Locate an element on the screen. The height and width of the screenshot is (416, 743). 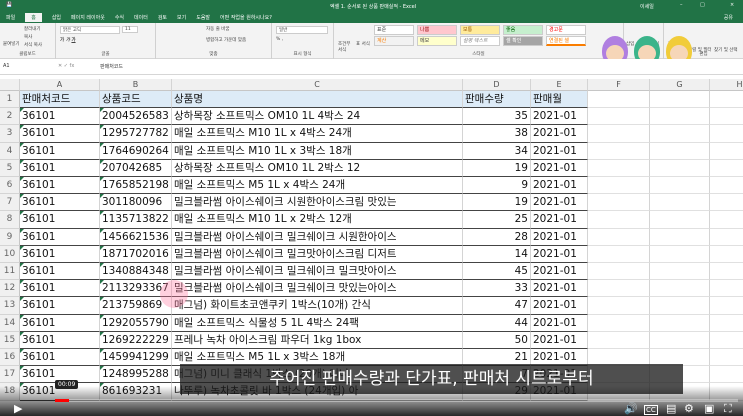
header-cell: 상품코드 is located at coordinates (136, 100).